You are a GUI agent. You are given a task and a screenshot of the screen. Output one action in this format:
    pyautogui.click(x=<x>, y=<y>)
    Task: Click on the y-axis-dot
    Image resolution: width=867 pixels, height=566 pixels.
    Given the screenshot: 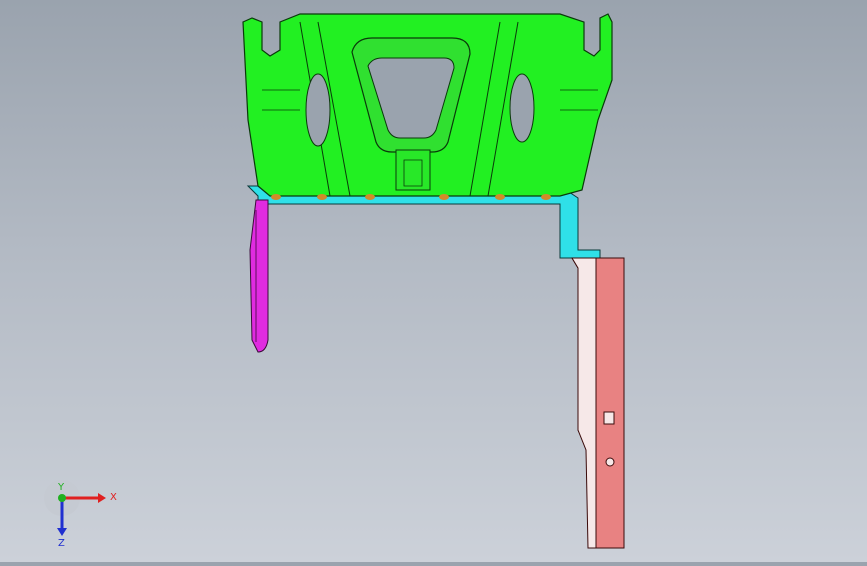 What is the action you would take?
    pyautogui.click(x=62, y=498)
    